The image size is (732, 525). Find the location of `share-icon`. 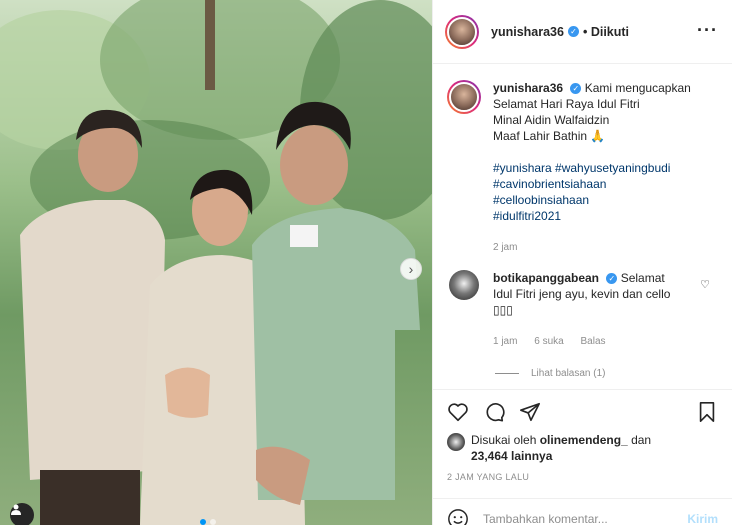

share-icon is located at coordinates (530, 412).